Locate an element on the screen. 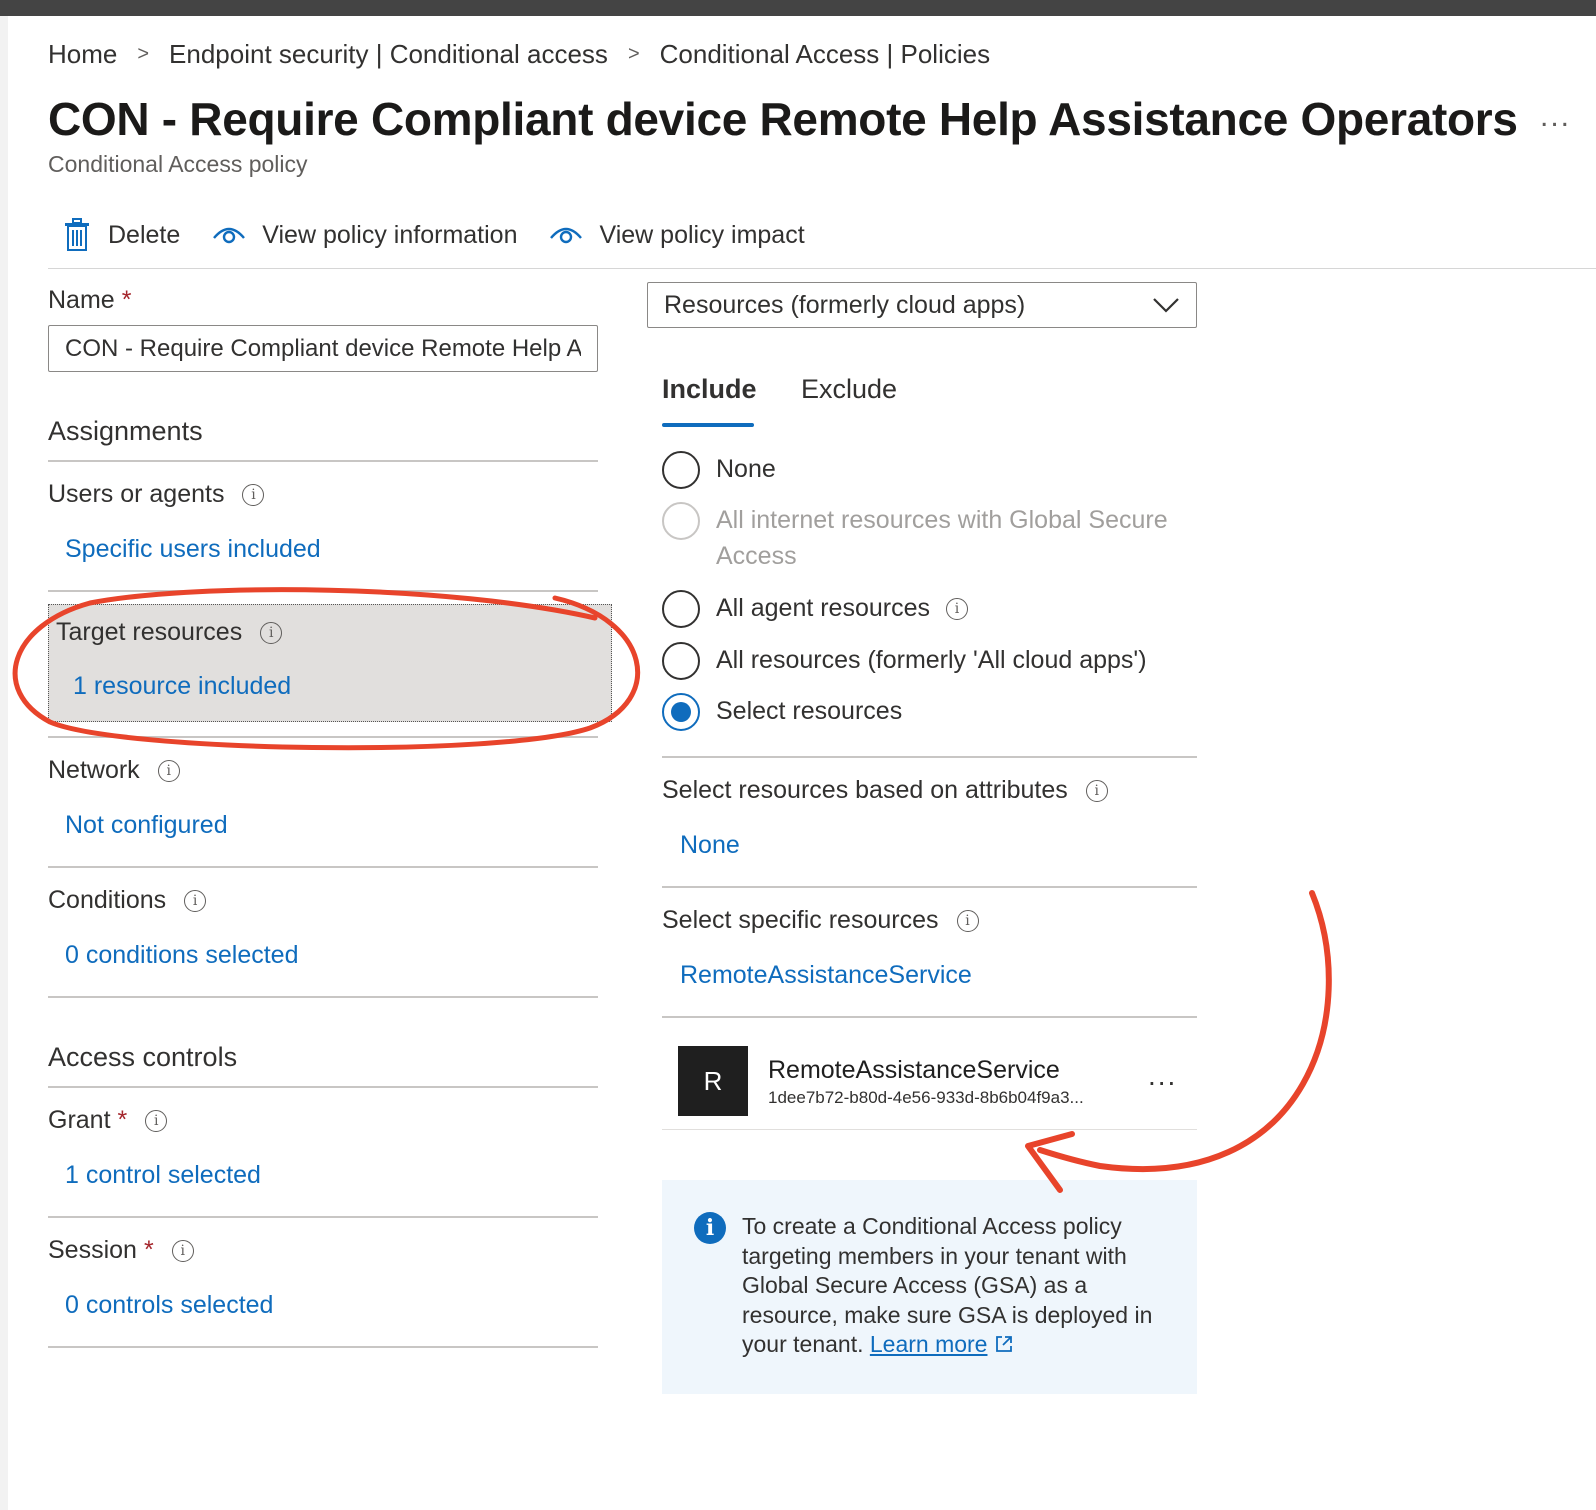 The image size is (1596, 1510). breadcrumb-endpoint-security: Endpoint security | Conditional access is located at coordinates (388, 54).